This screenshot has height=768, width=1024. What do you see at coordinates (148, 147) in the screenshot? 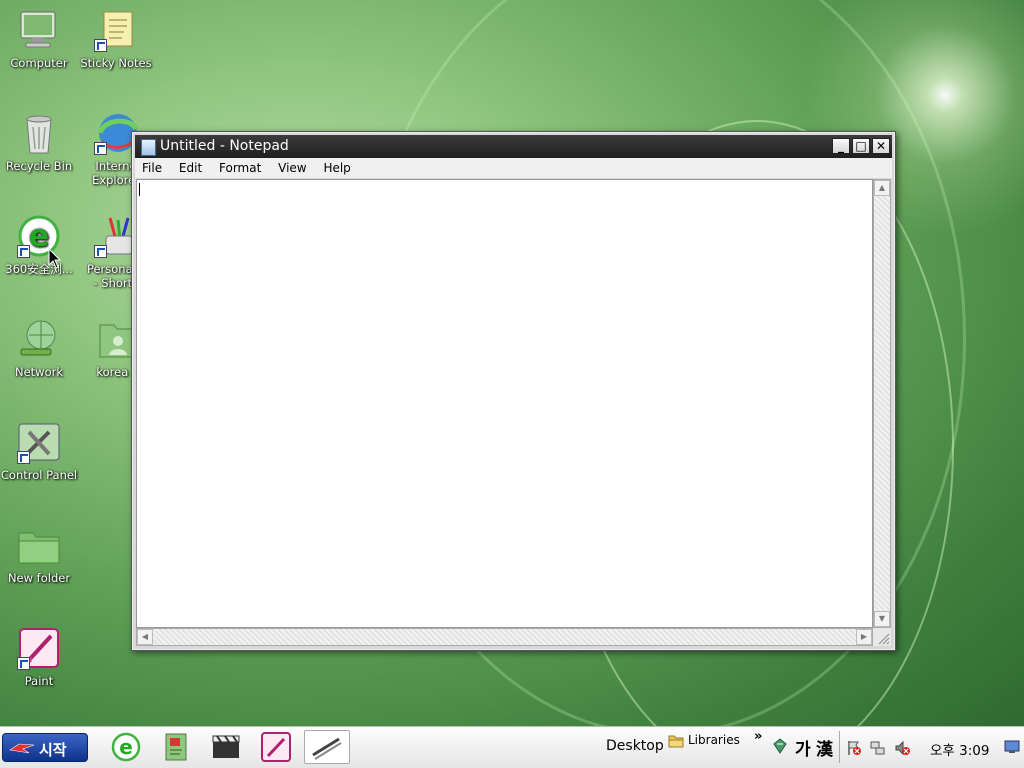
I see `notepad-icon` at bounding box center [148, 147].